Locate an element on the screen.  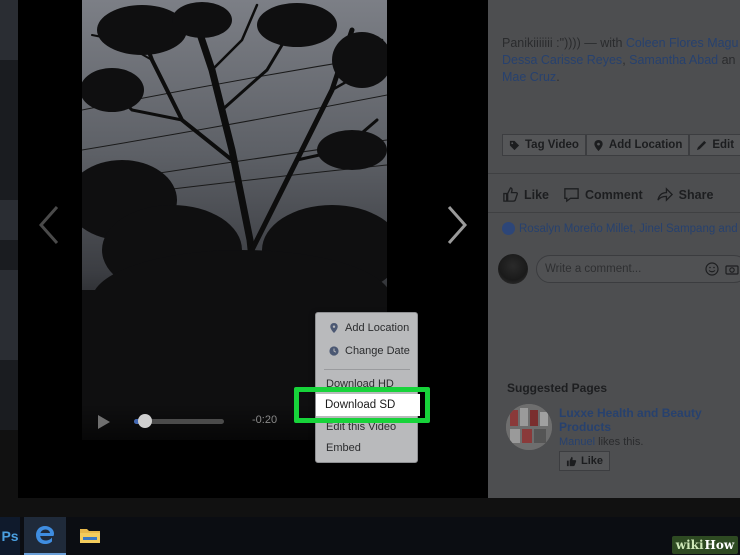
tag-video-label: Tag Video is located at coordinates (552, 145).